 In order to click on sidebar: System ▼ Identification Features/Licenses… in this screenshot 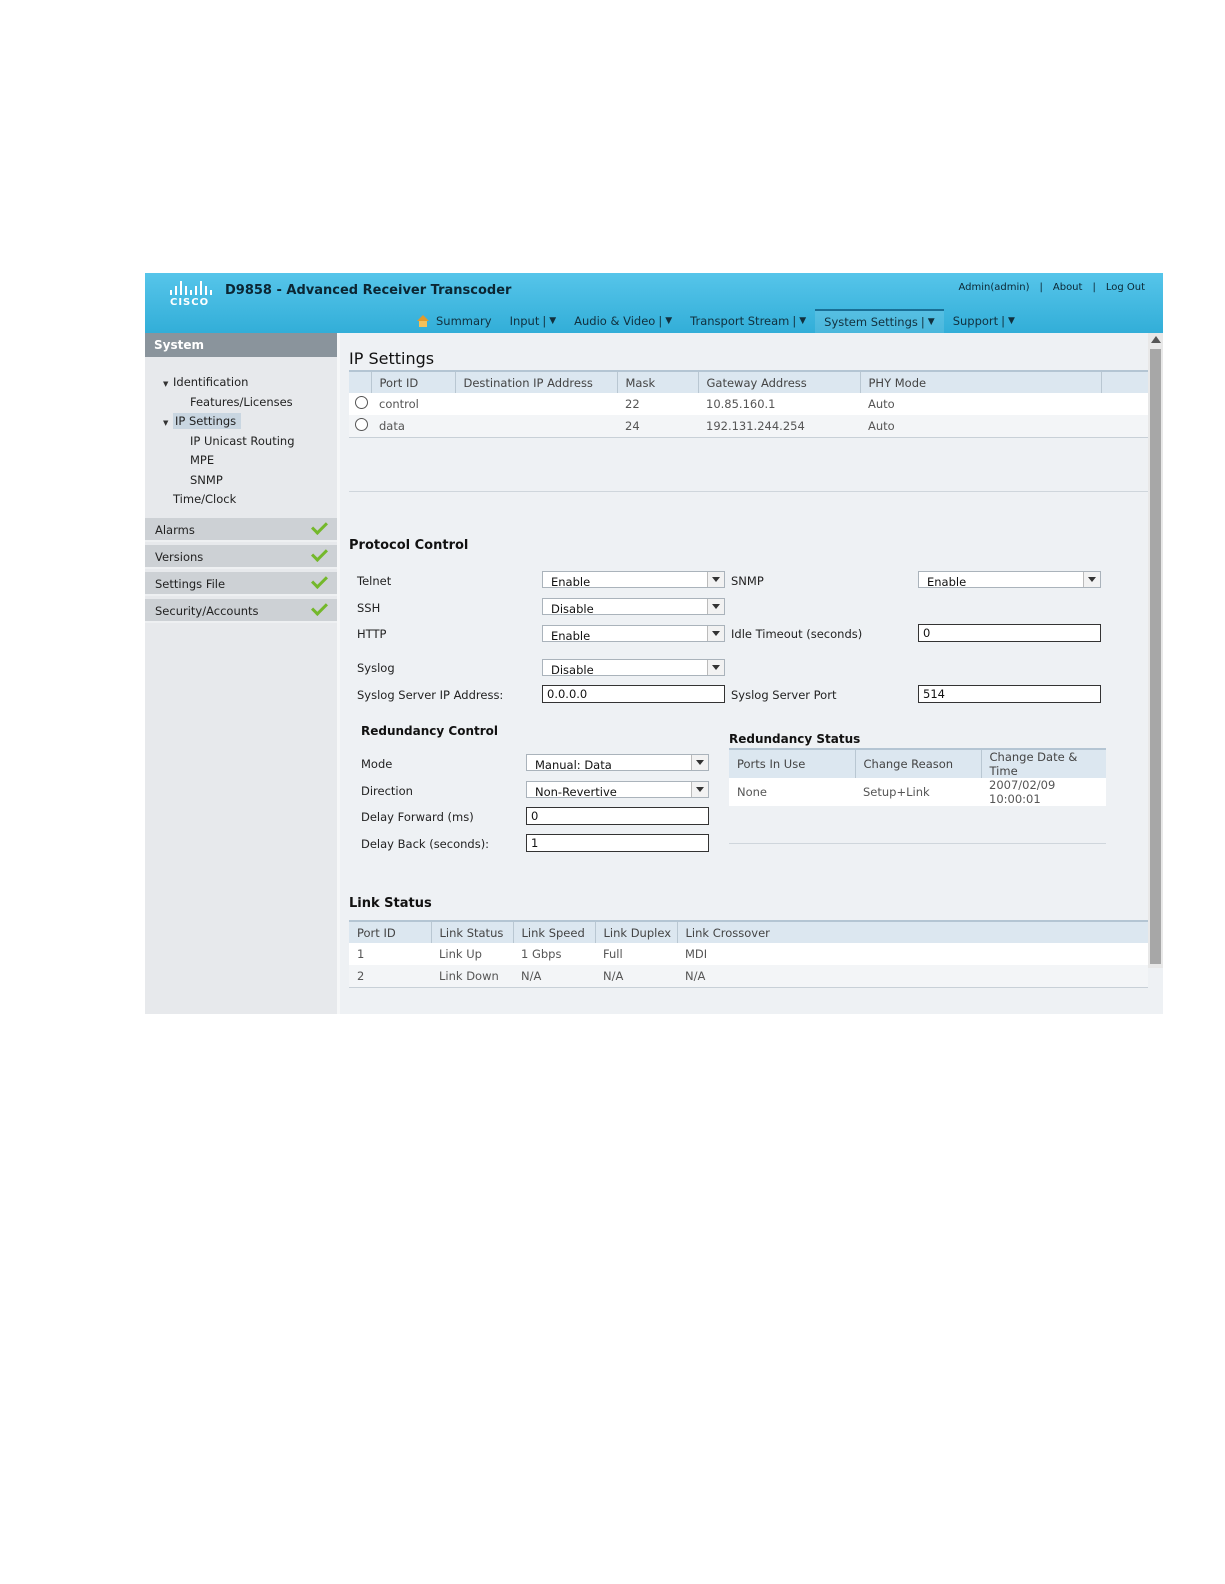, I will do `click(241, 673)`.